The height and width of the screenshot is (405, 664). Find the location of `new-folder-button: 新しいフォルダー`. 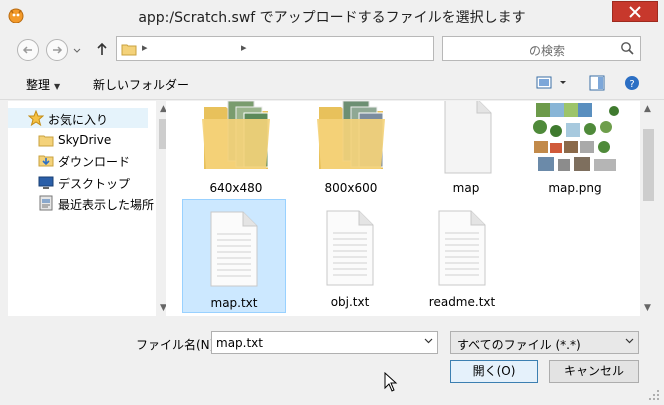

new-folder-button: 新しいフォルダー is located at coordinates (141, 84).